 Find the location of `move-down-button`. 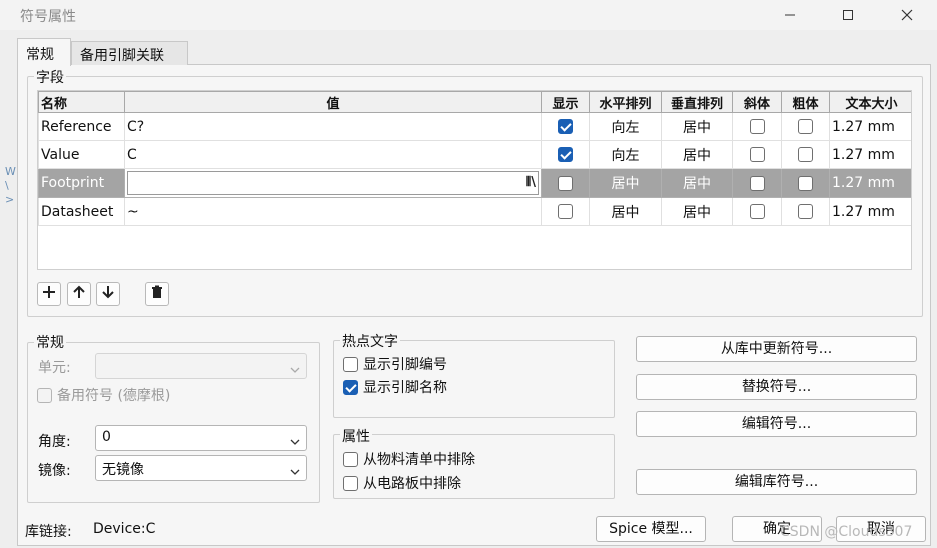

move-down-button is located at coordinates (108, 294).